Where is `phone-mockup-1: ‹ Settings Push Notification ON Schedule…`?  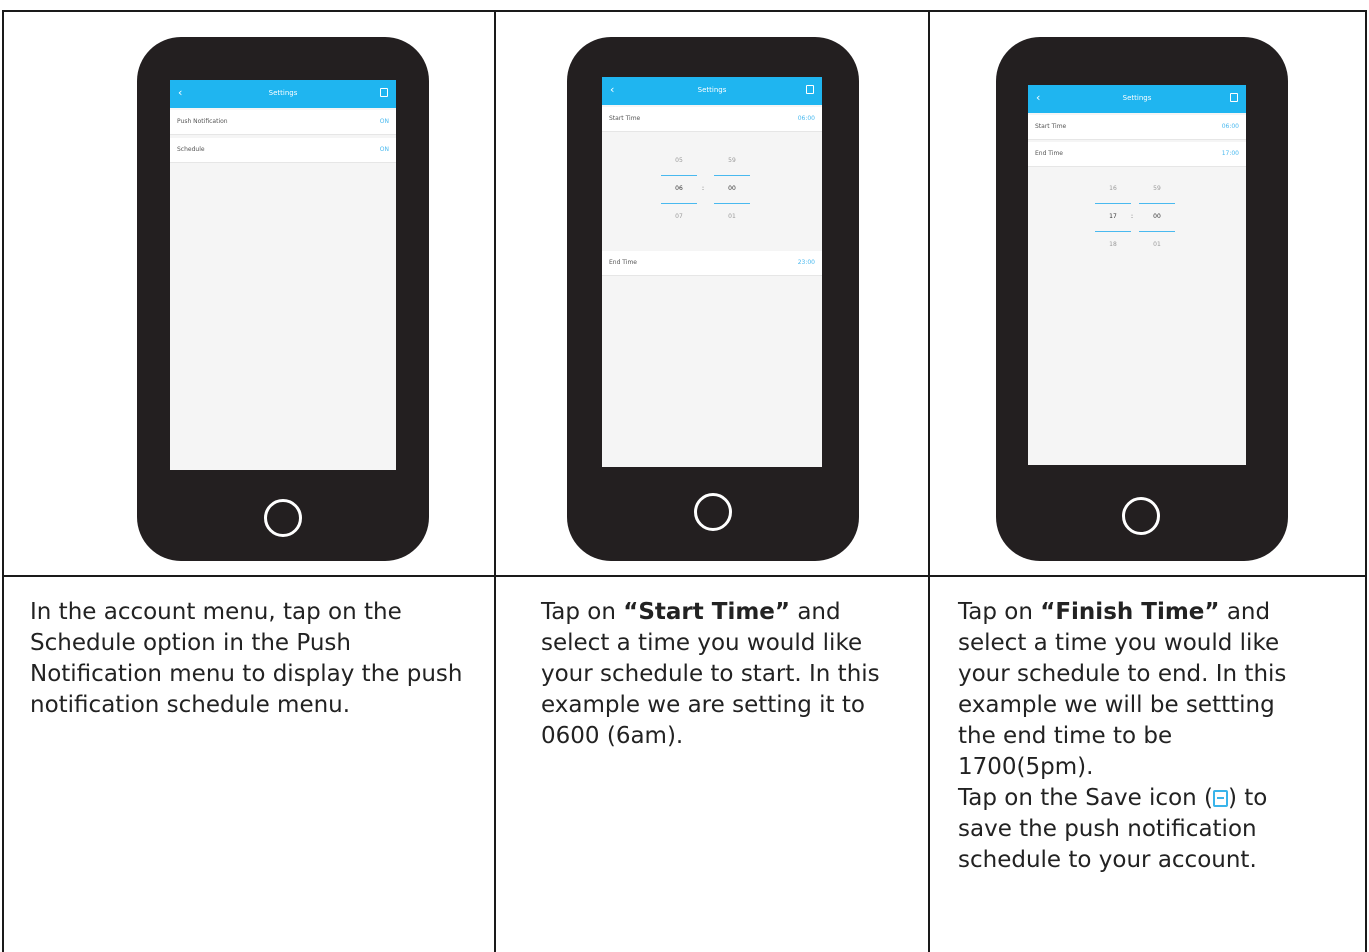
phone-mockup-1: ‹ Settings Push Notification ON Schedule… is located at coordinates (283, 299).